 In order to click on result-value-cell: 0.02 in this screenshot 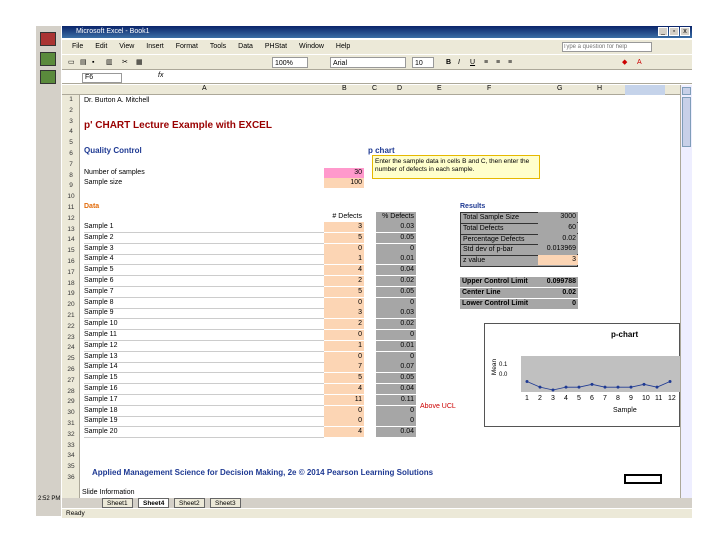, I will do `click(558, 238)`.